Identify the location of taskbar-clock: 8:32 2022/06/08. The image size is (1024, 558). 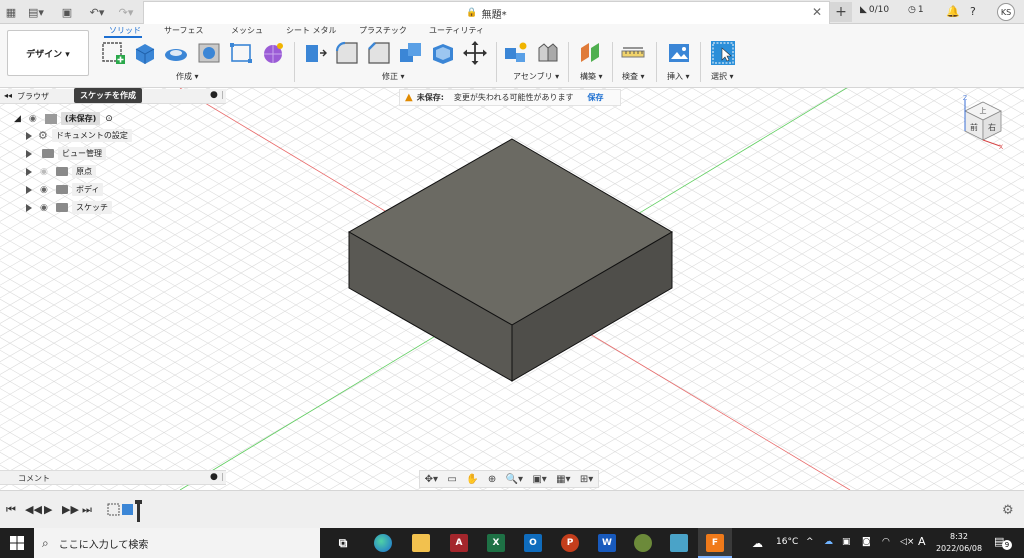
(959, 543).